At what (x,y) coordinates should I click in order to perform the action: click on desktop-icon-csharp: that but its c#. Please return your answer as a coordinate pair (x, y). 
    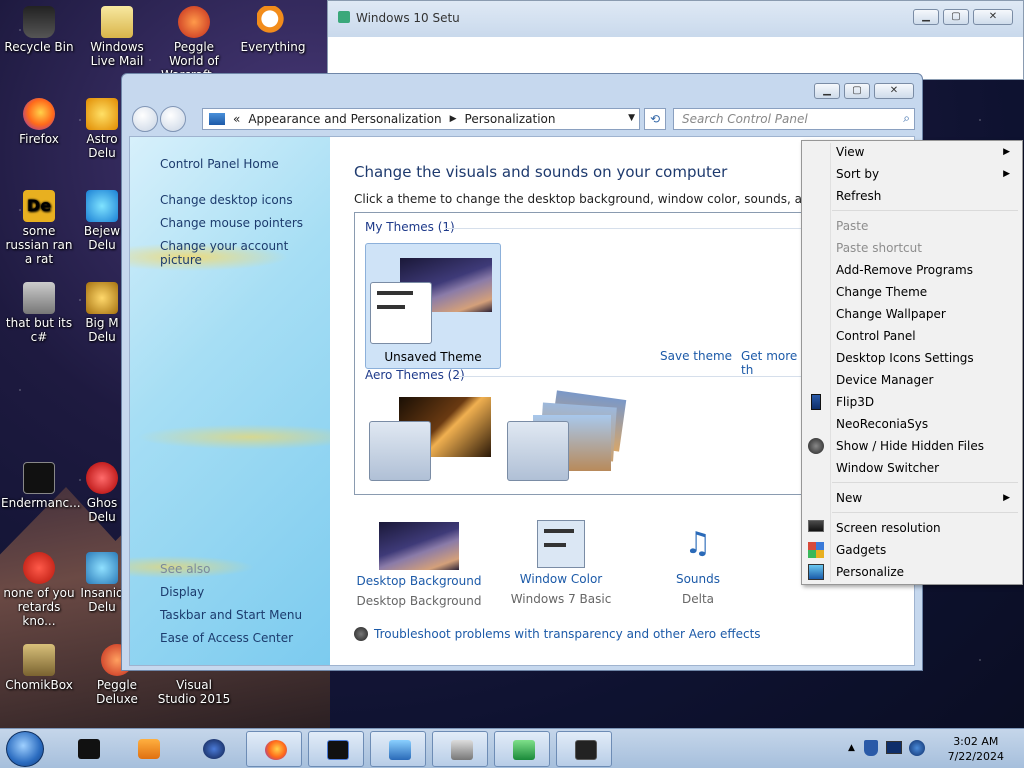
    Looking at the image, I should click on (39, 313).